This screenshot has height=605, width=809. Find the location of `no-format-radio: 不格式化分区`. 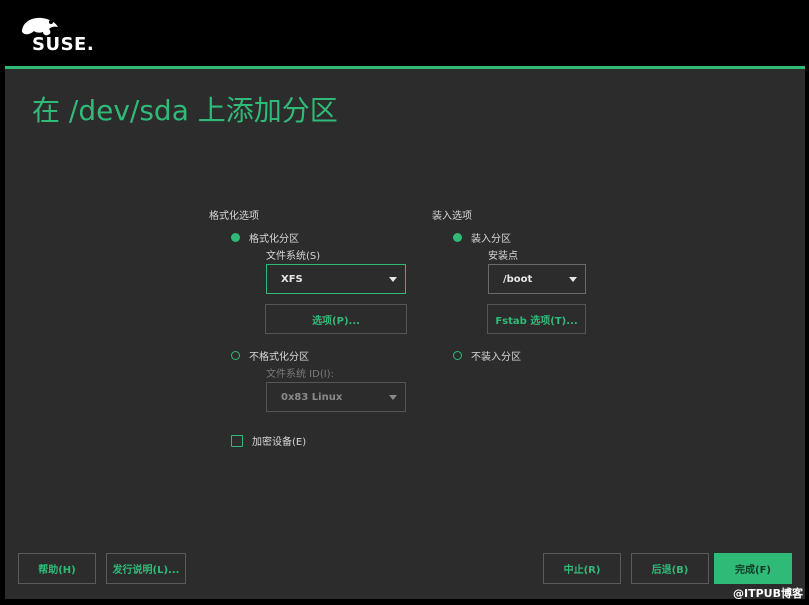

no-format-radio: 不格式化分区 is located at coordinates (270, 355).